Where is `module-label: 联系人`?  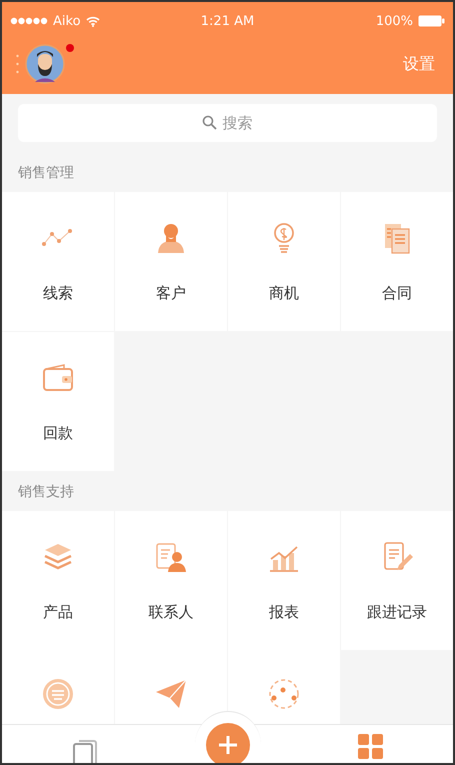 module-label: 联系人 is located at coordinates (171, 612).